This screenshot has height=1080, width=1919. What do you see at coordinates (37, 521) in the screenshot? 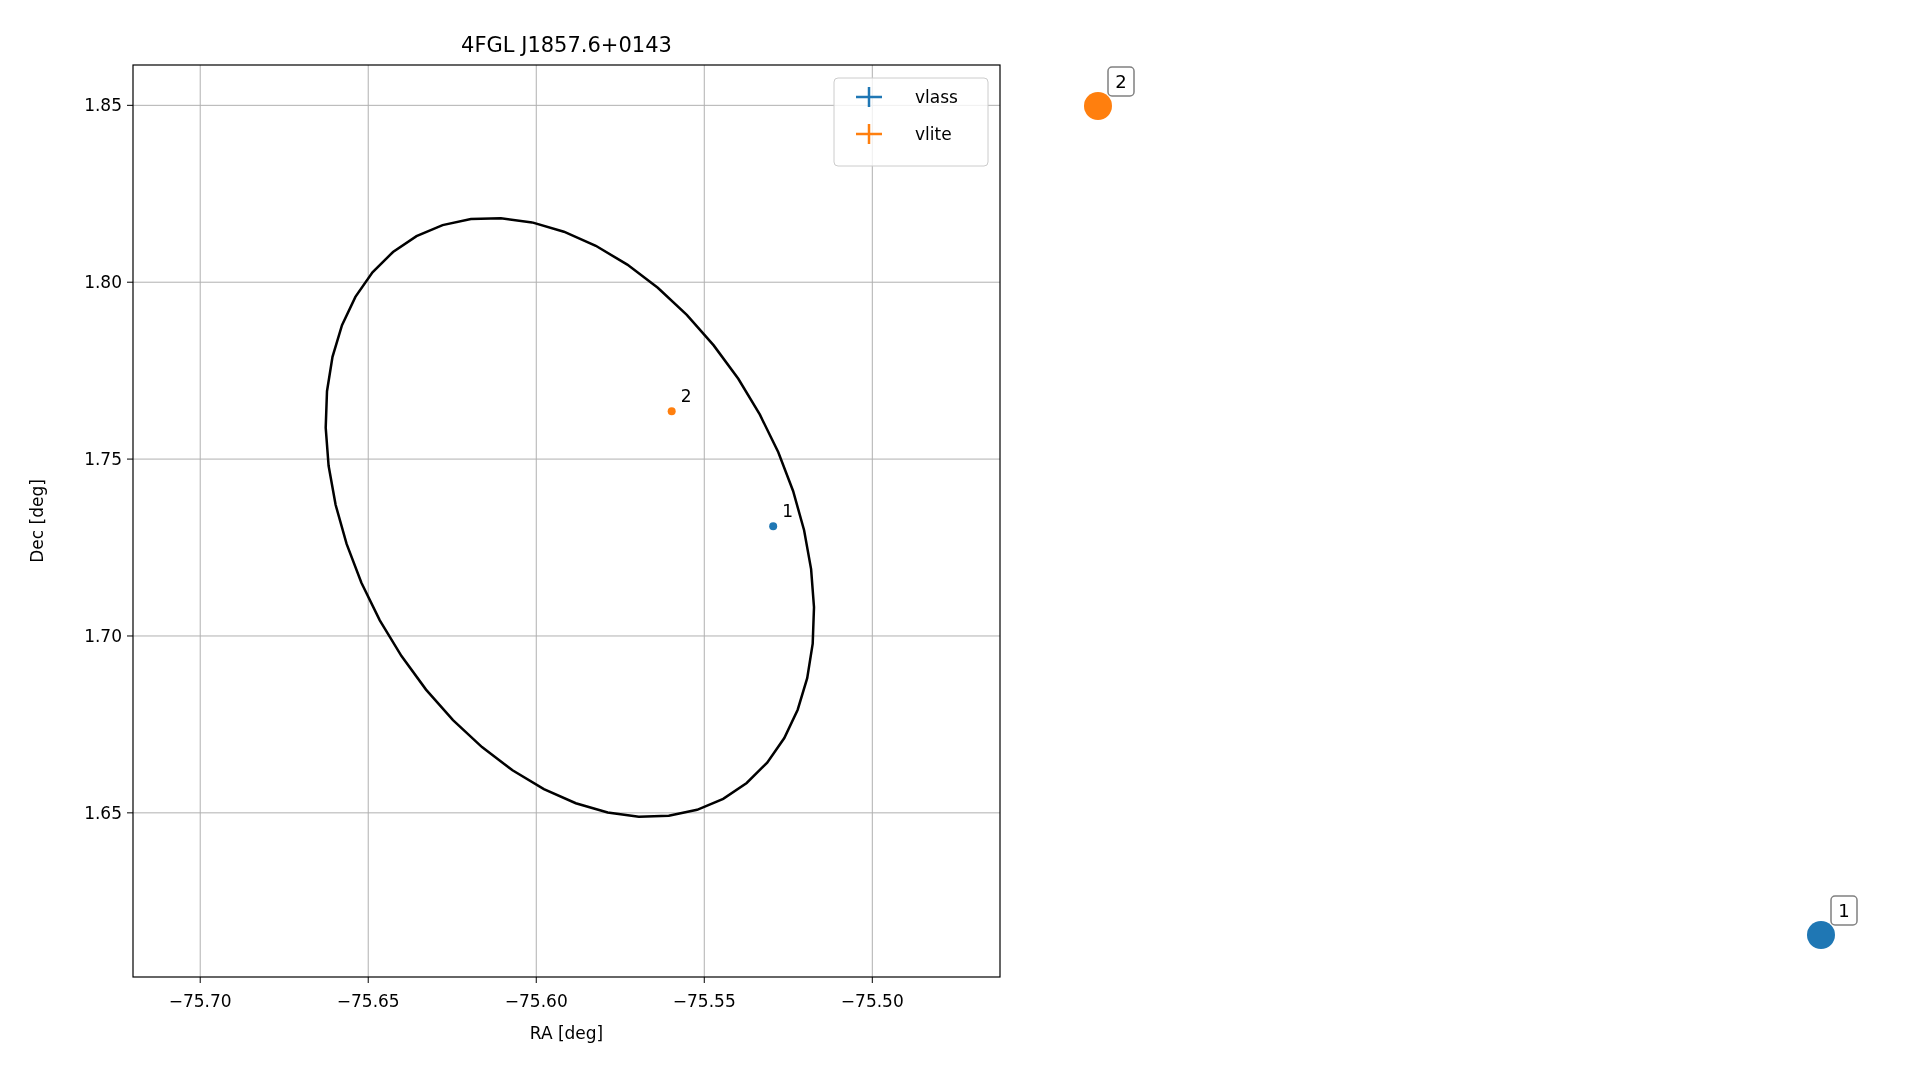
I see `y-axis-label: Dec [deg]` at bounding box center [37, 521].